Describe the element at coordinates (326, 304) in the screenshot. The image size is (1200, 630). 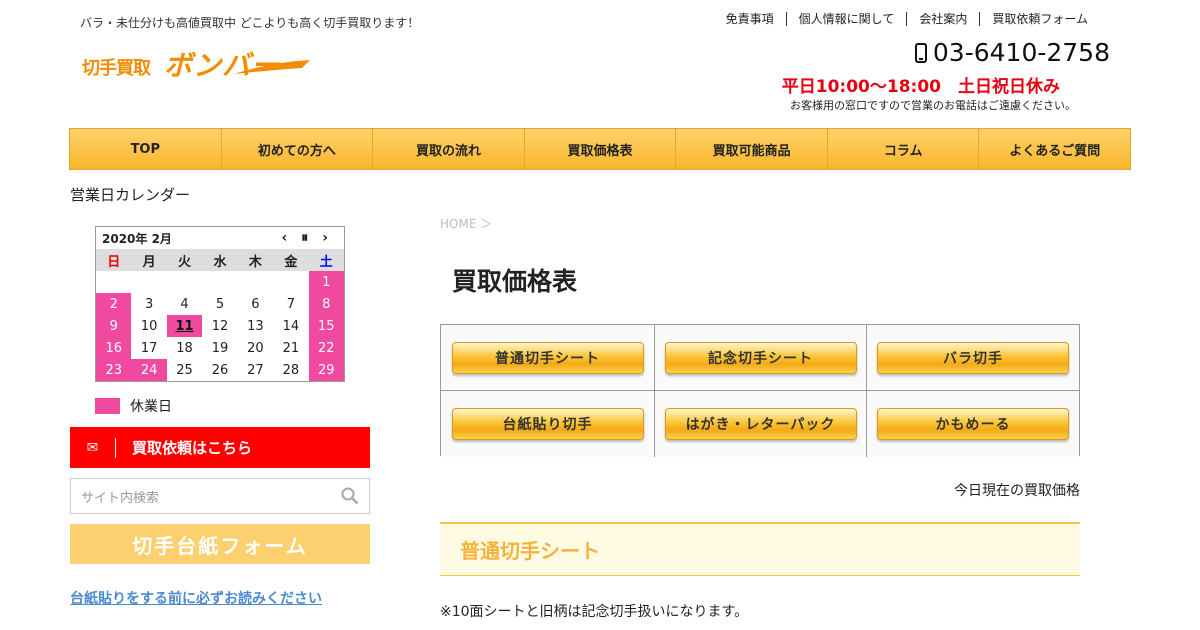
I see `calendar-day: 8` at that location.